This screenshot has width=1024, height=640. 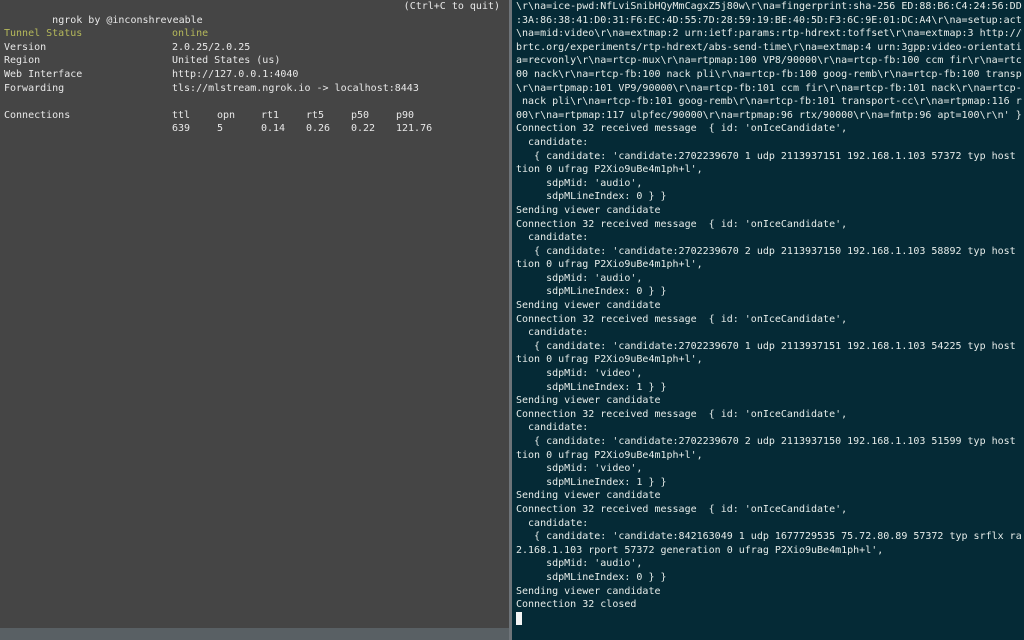 What do you see at coordinates (273, 129) in the screenshot?
I see `connections-value-rt1: 0.14` at bounding box center [273, 129].